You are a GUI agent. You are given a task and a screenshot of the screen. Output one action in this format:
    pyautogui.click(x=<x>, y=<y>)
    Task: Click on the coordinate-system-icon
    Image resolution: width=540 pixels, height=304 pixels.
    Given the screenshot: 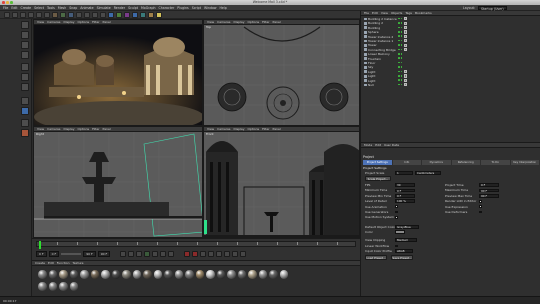 What is the action you would take?
    pyautogui.click(x=79, y=14)
    